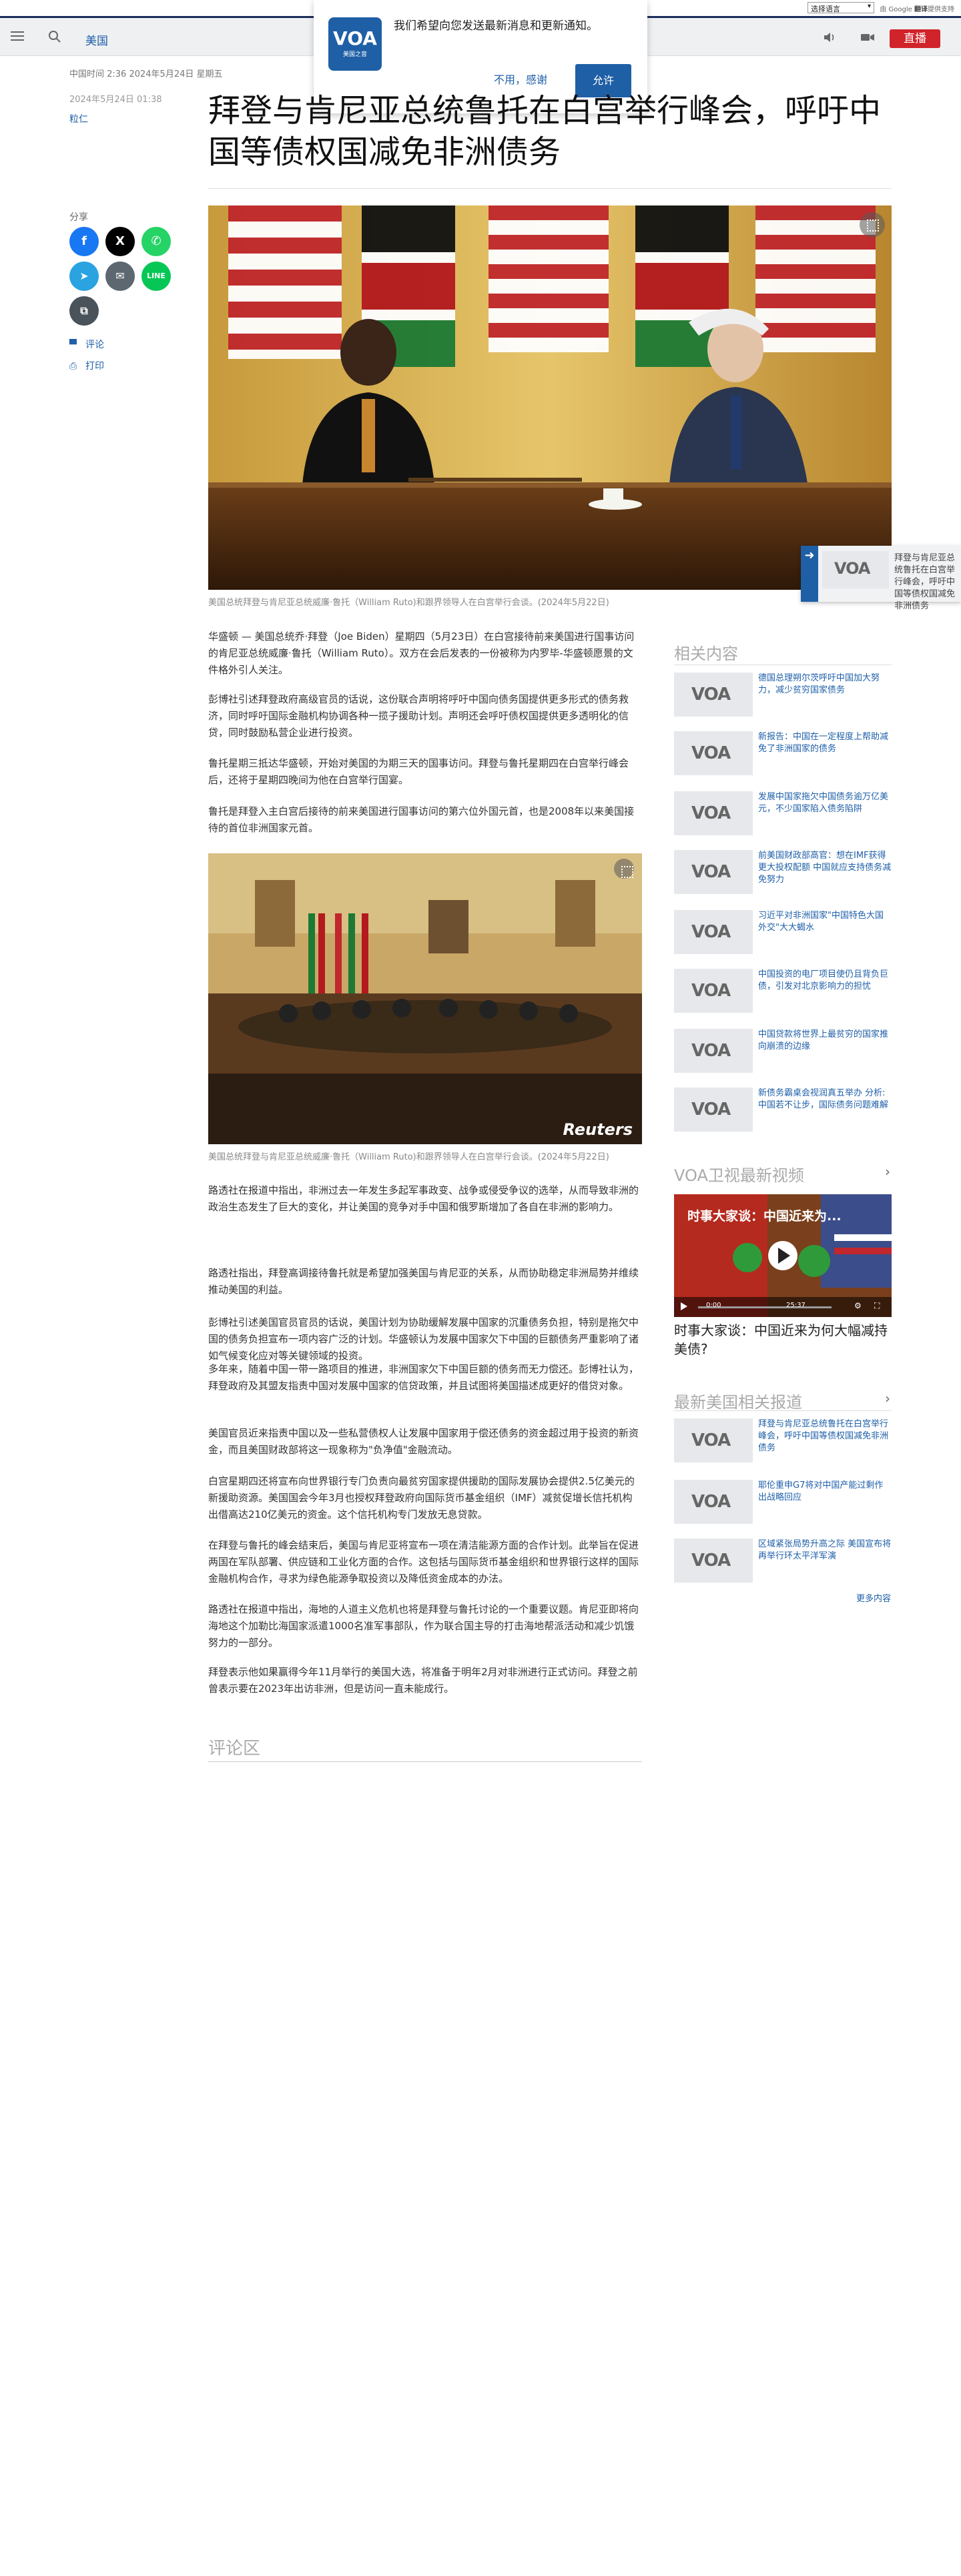 This screenshot has width=961, height=2576. I want to click on latest-item: VOA 拜登与肯尼亚总统鲁托在白宫举行峰会，呼吁中国等债权国减免非洲债务, so click(783, 1441).